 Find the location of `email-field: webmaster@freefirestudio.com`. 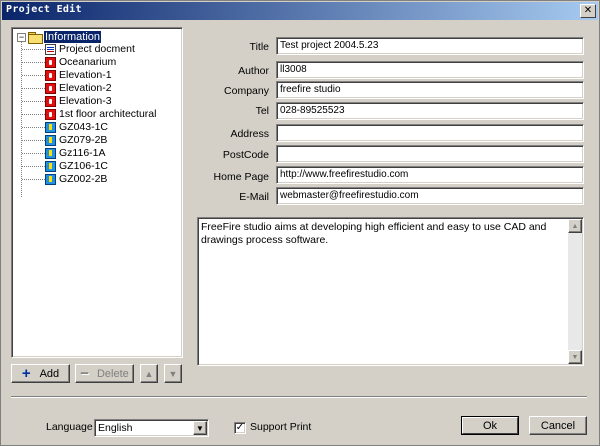

email-field: webmaster@freefirestudio.com is located at coordinates (430, 196).